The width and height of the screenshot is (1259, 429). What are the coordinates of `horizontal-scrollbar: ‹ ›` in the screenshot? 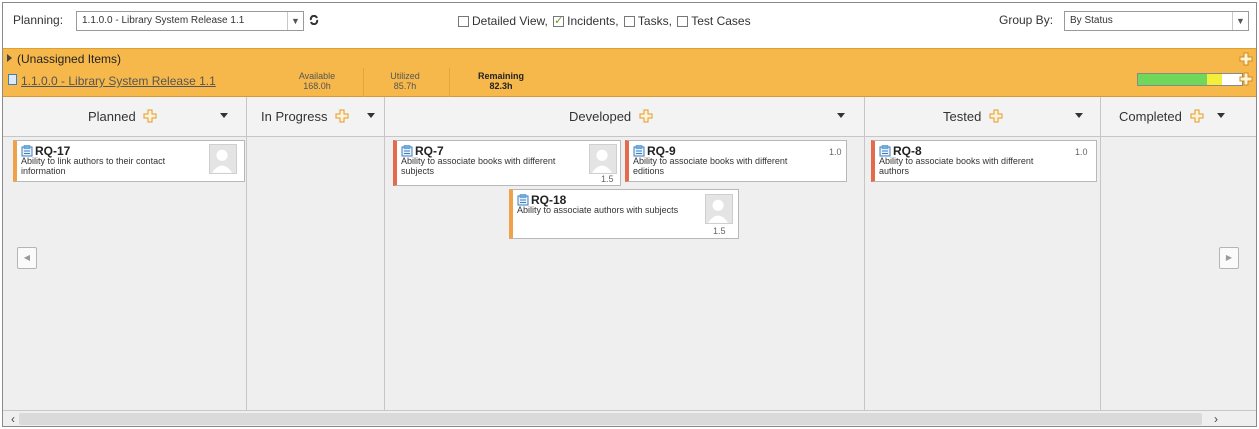 It's located at (629, 418).